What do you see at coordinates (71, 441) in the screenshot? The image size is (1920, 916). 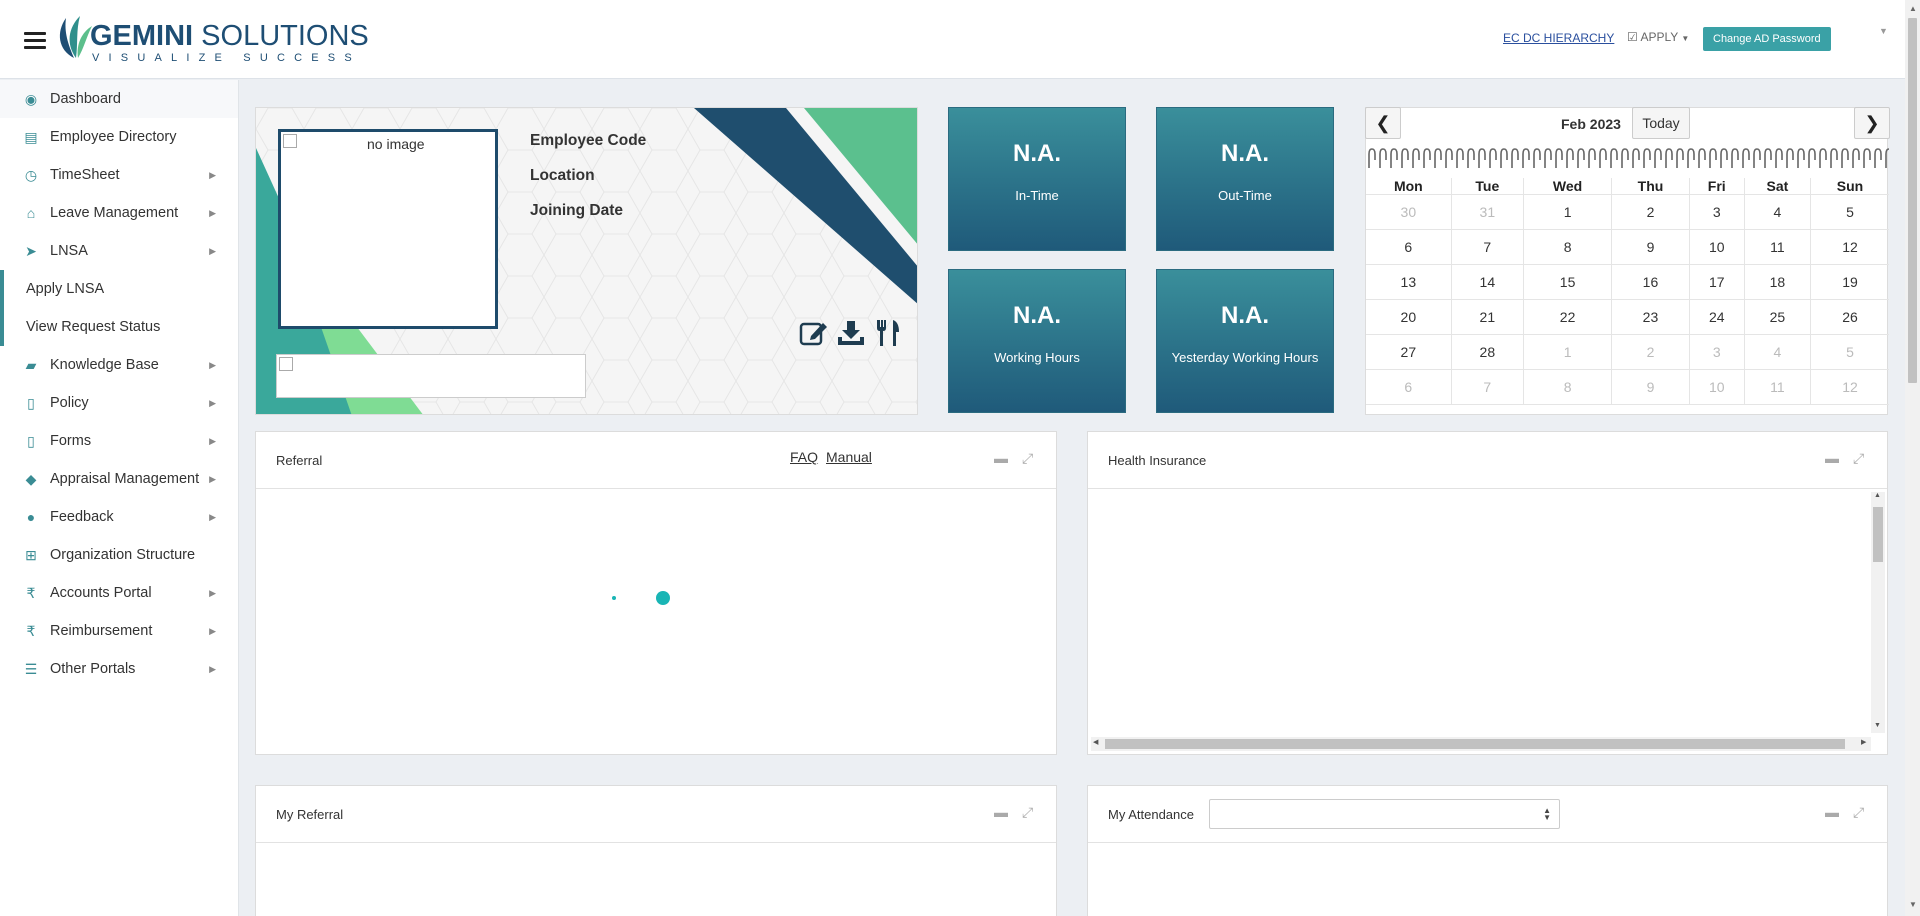 I see `sidebar-item-label: Forms` at bounding box center [71, 441].